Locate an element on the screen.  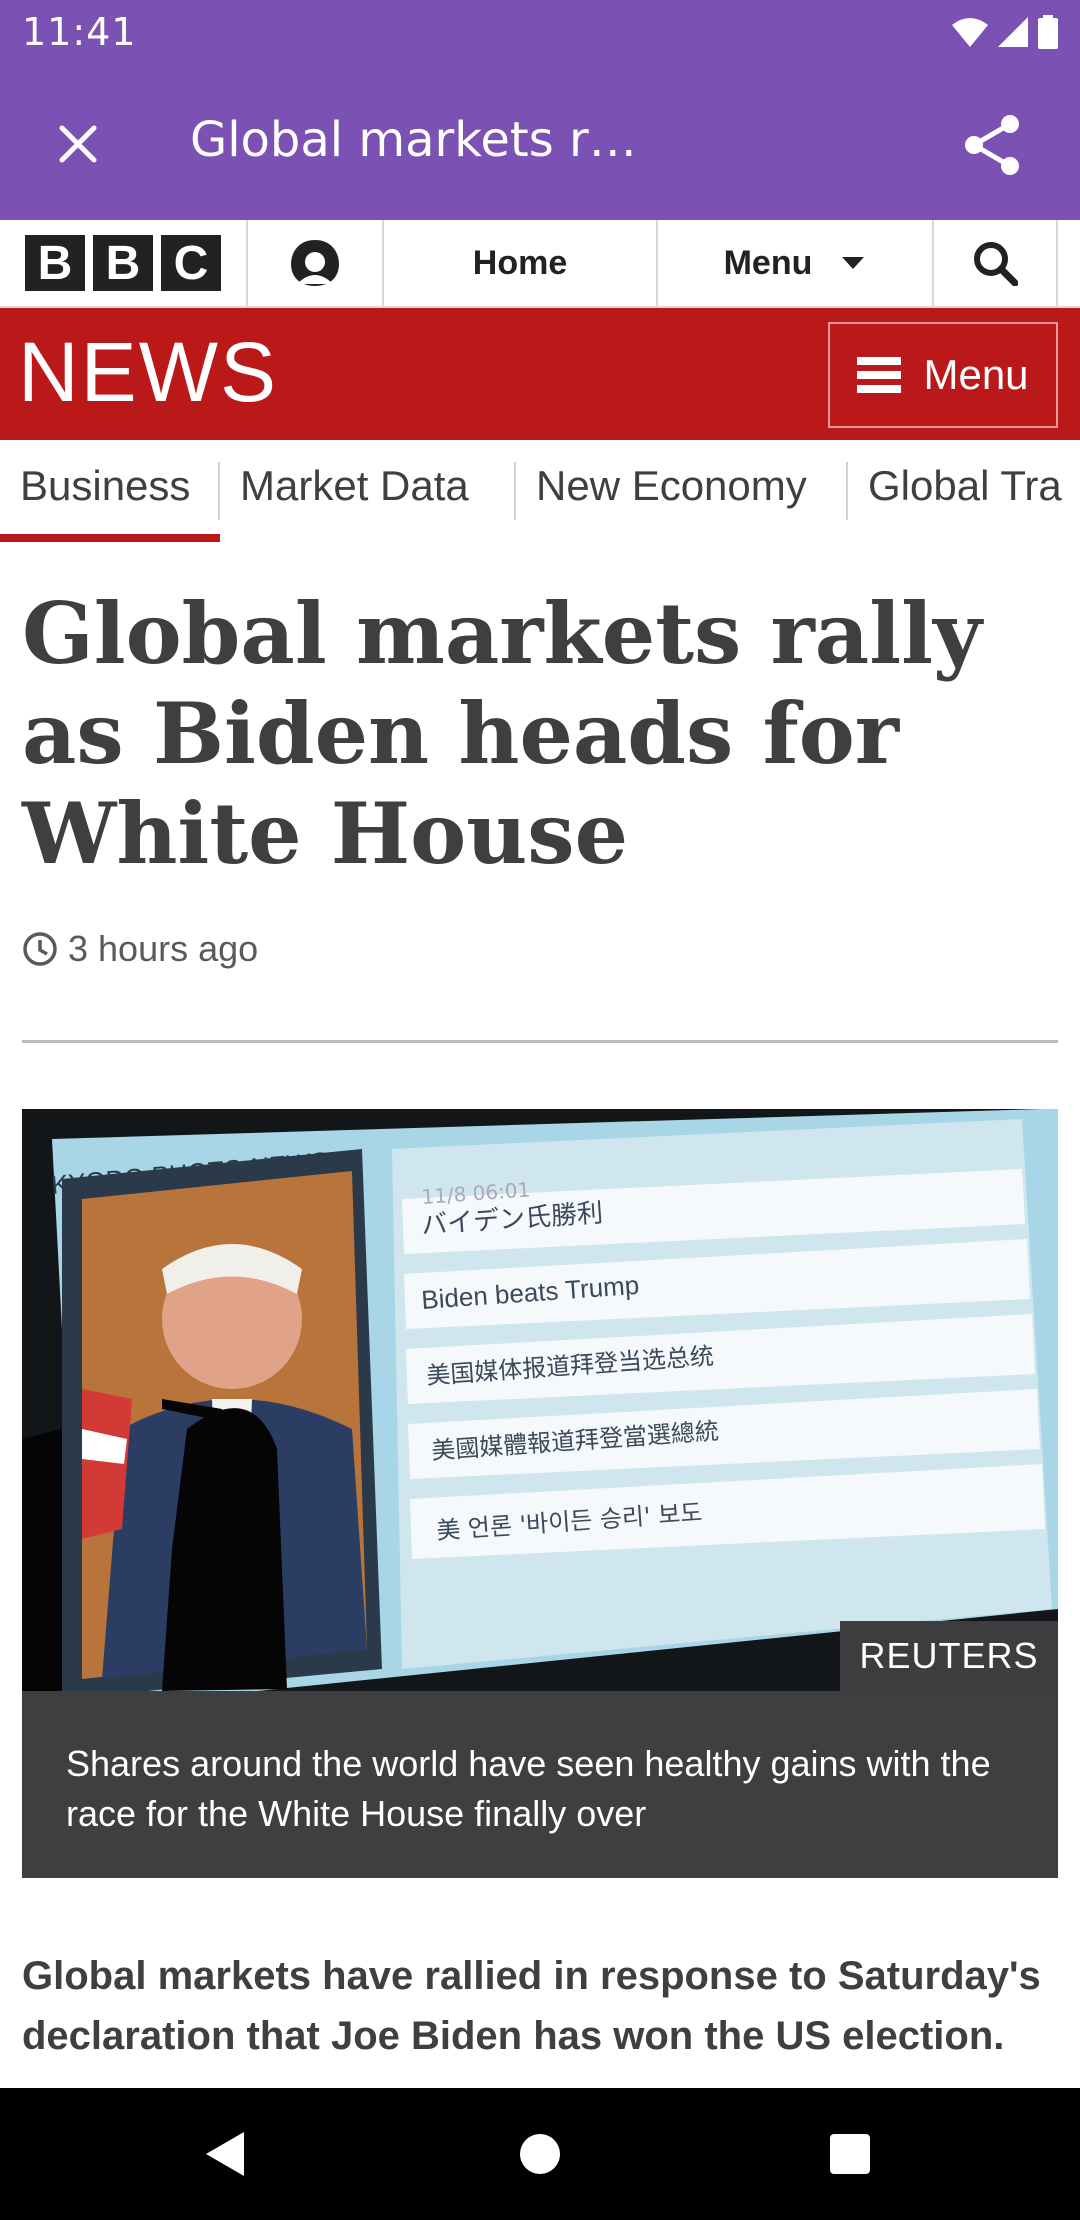
active-tab-indicator is located at coordinates (110, 538).